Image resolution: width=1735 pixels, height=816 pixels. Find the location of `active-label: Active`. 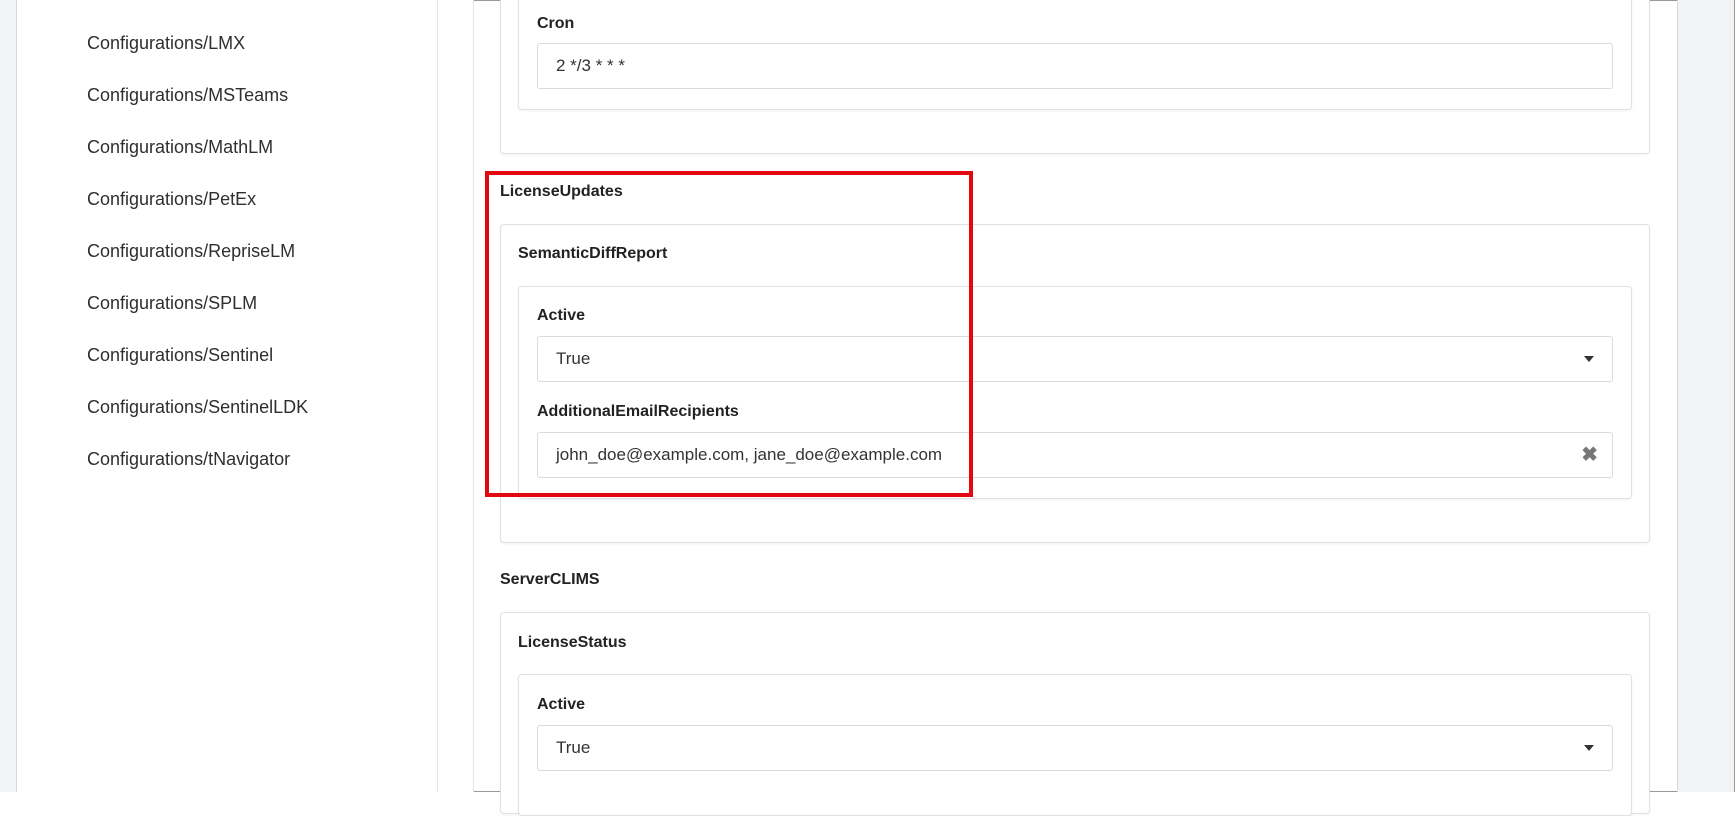

active-label: Active is located at coordinates (561, 315).